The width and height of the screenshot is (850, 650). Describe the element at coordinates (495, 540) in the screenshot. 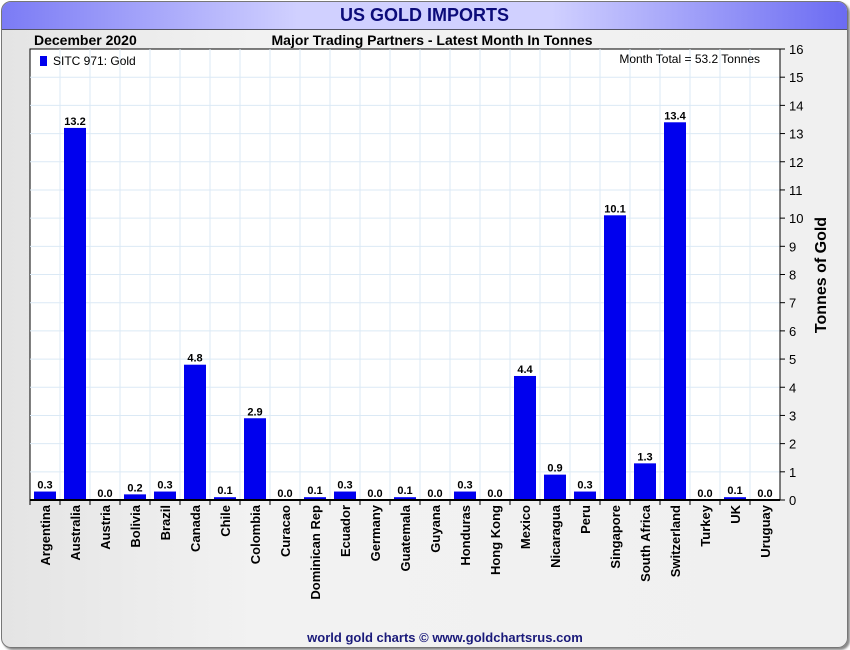

I see `x-tick-label: Hong Kong` at that location.